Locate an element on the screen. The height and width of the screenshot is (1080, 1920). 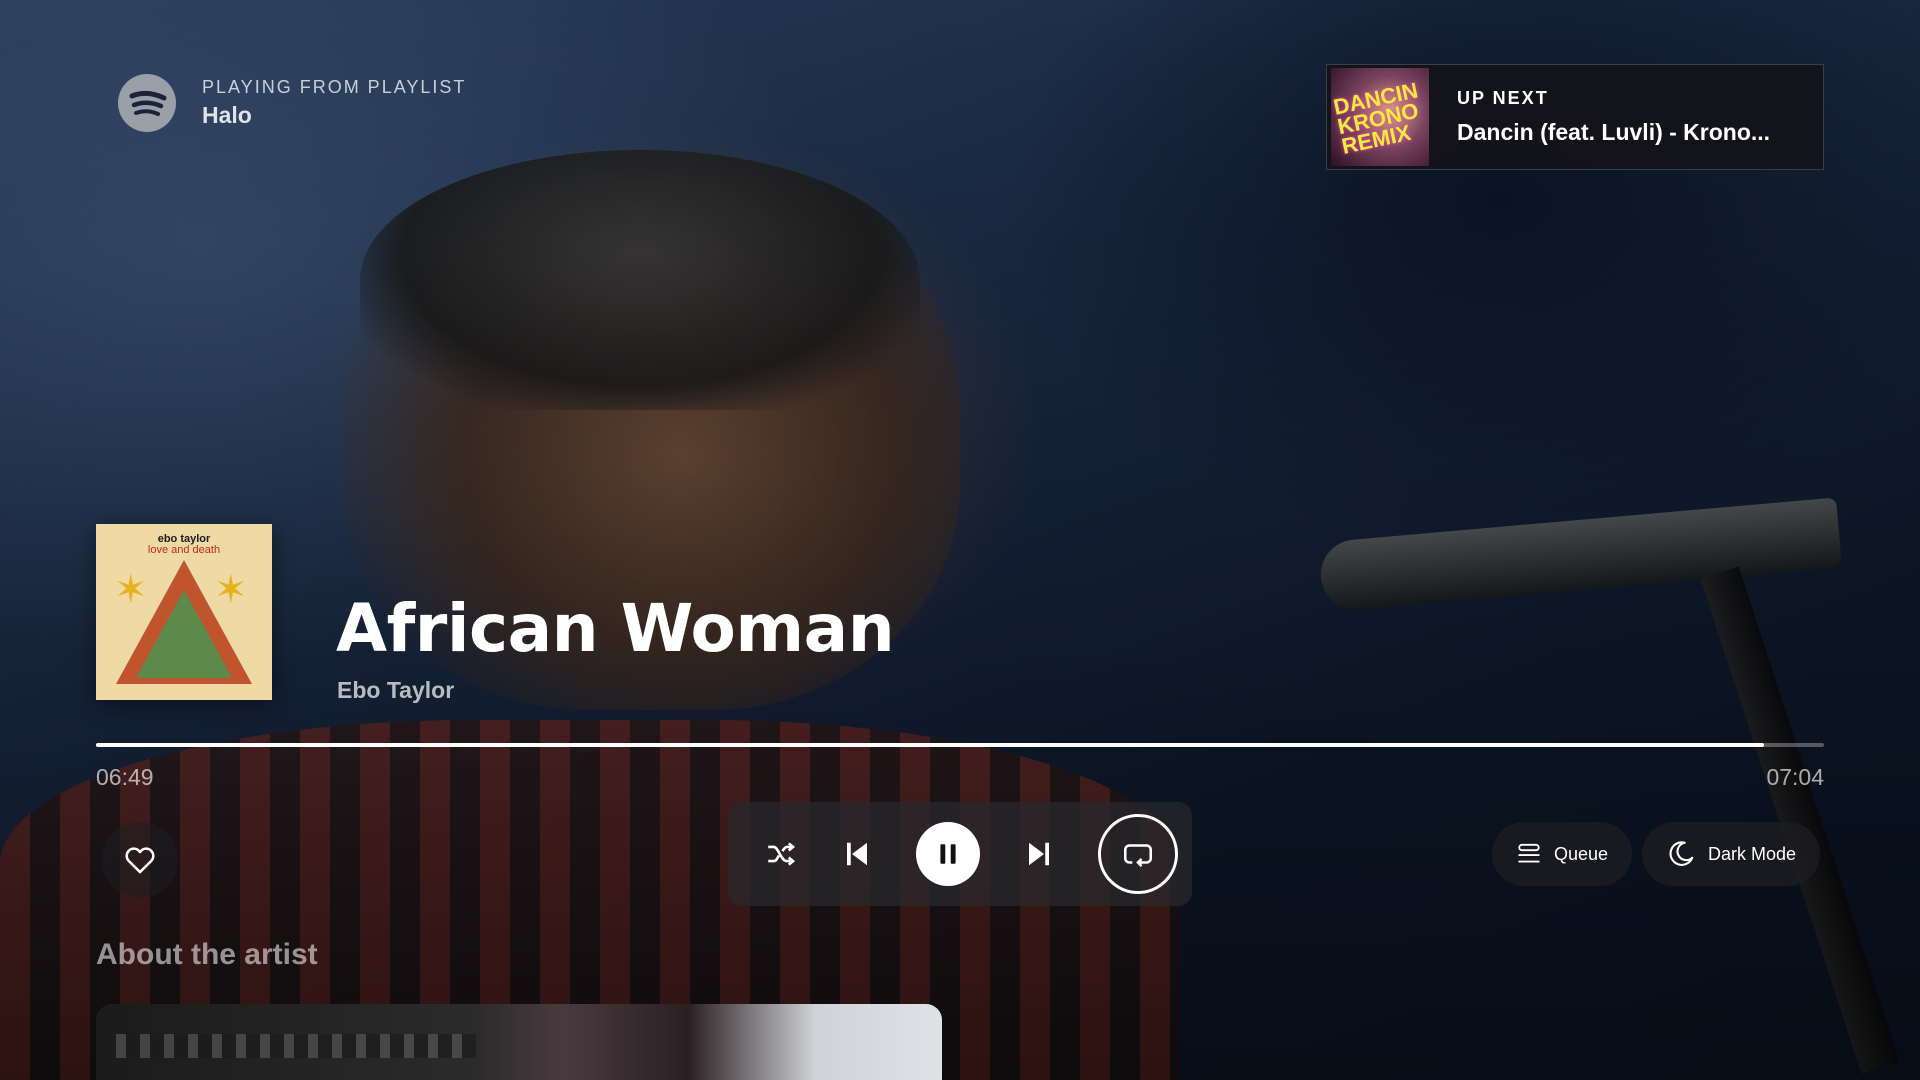
track-title: African Woman is located at coordinates (615, 628).